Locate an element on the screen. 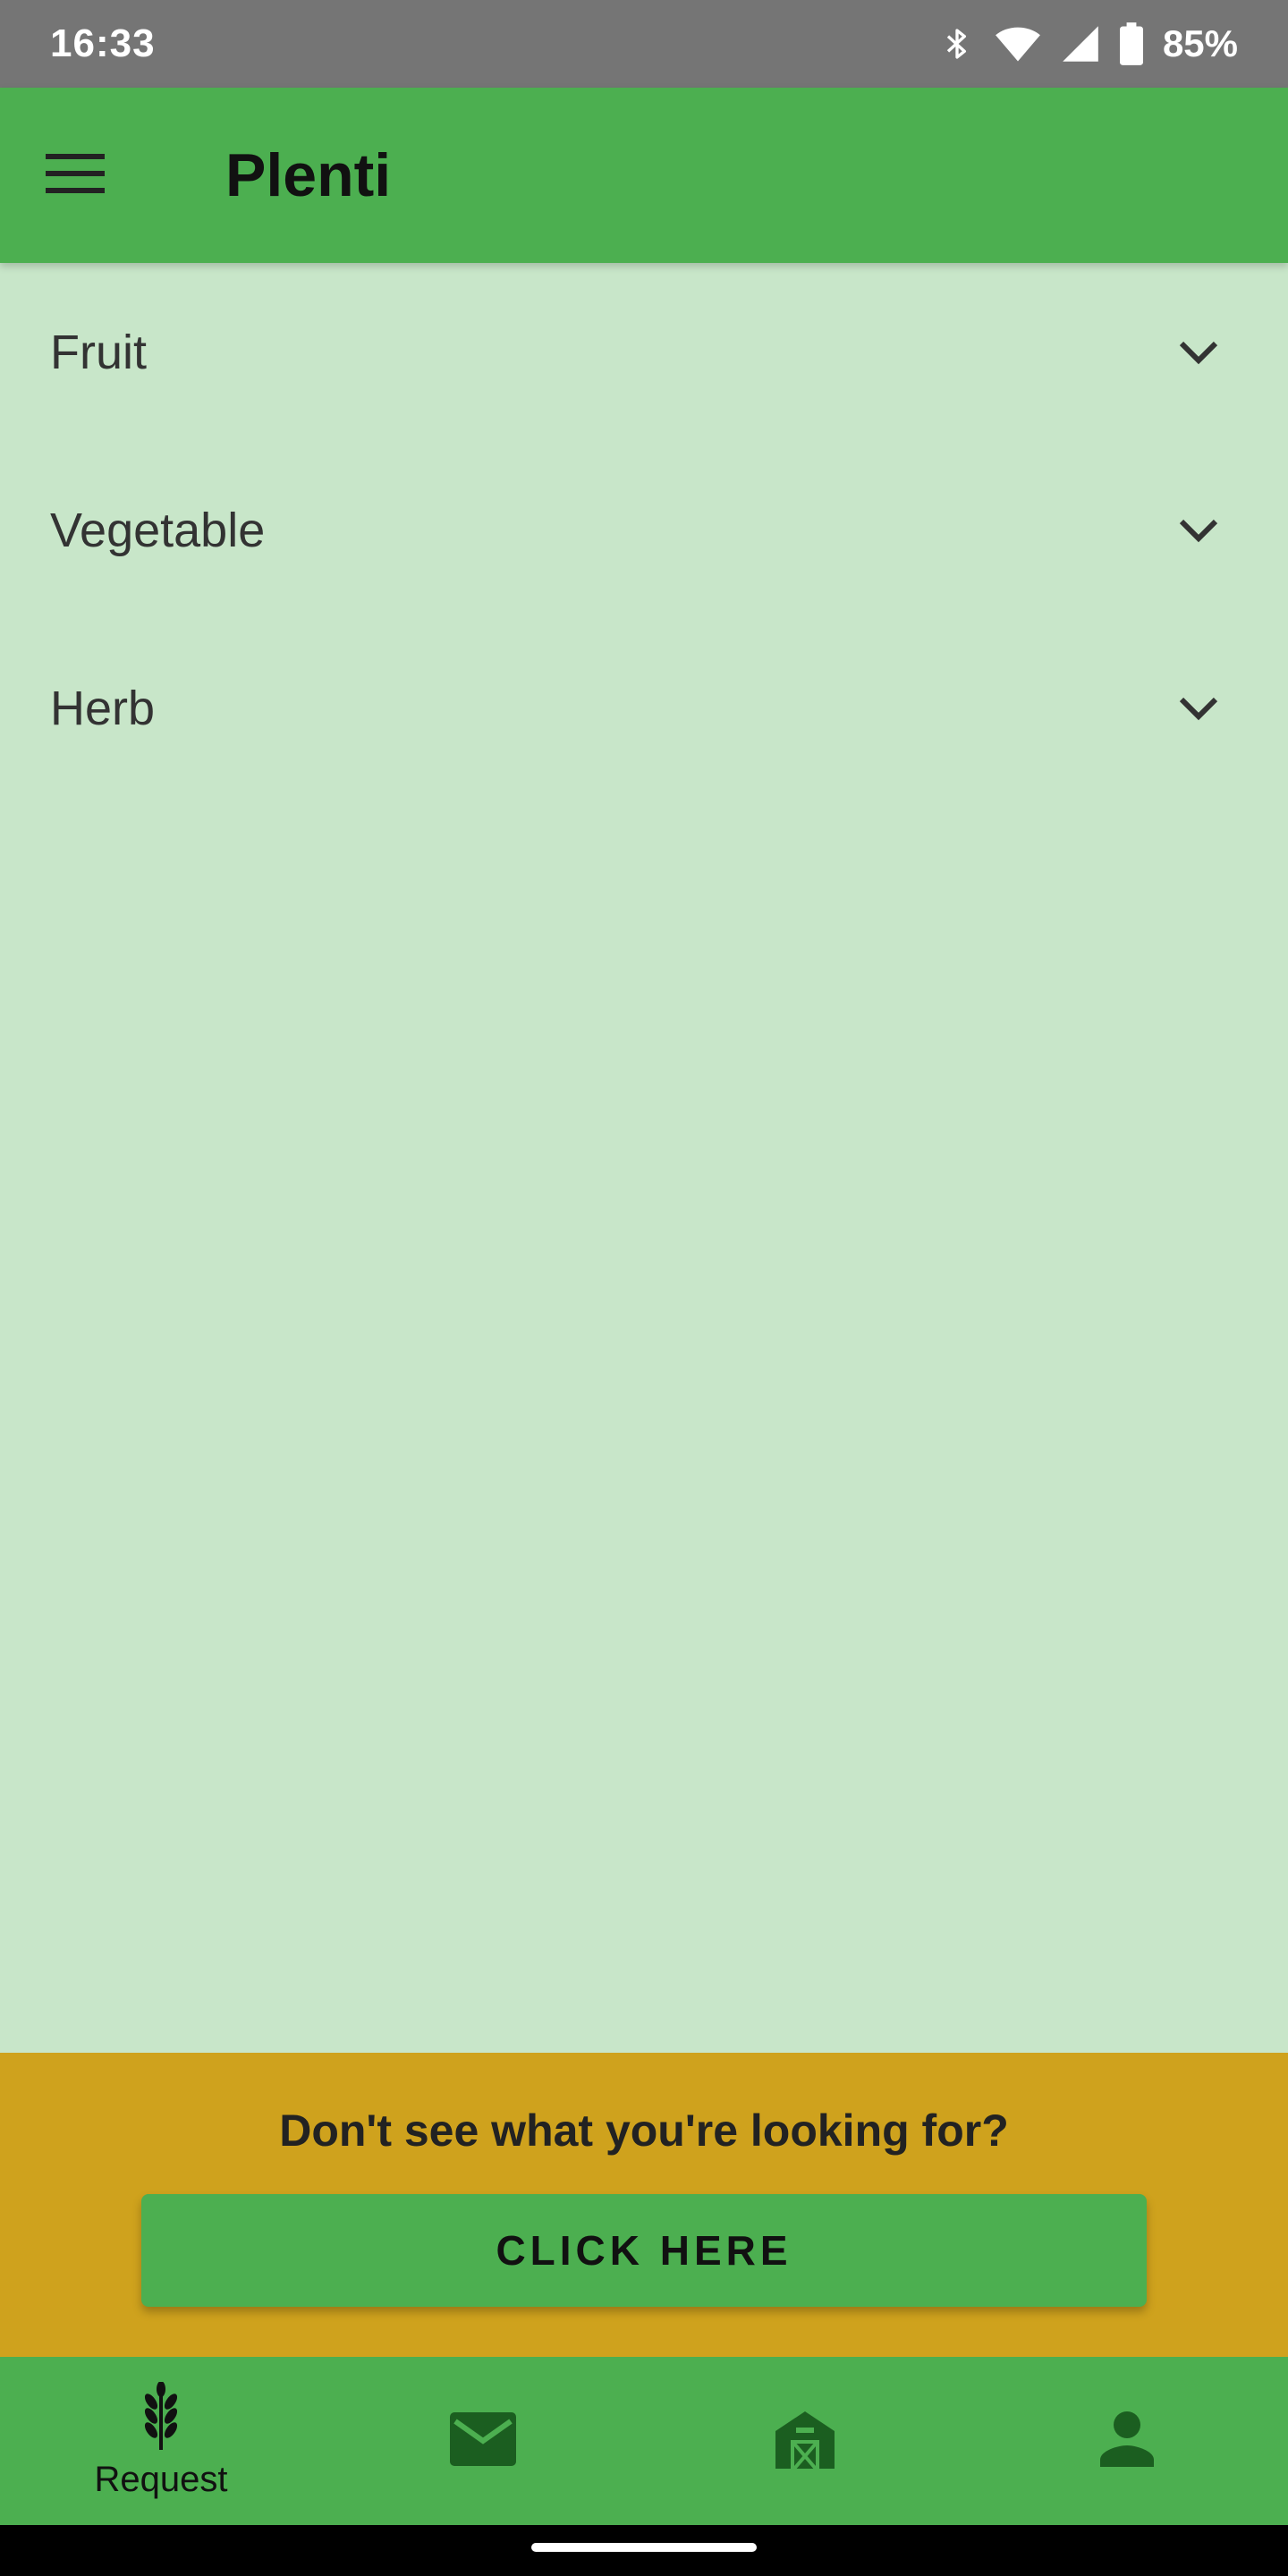  category-item-herb: Herb is located at coordinates (644, 708).